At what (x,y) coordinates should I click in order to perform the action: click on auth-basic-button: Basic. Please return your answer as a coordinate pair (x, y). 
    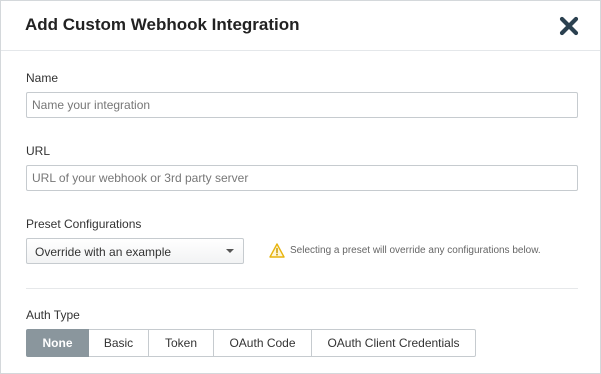
    Looking at the image, I should click on (119, 343).